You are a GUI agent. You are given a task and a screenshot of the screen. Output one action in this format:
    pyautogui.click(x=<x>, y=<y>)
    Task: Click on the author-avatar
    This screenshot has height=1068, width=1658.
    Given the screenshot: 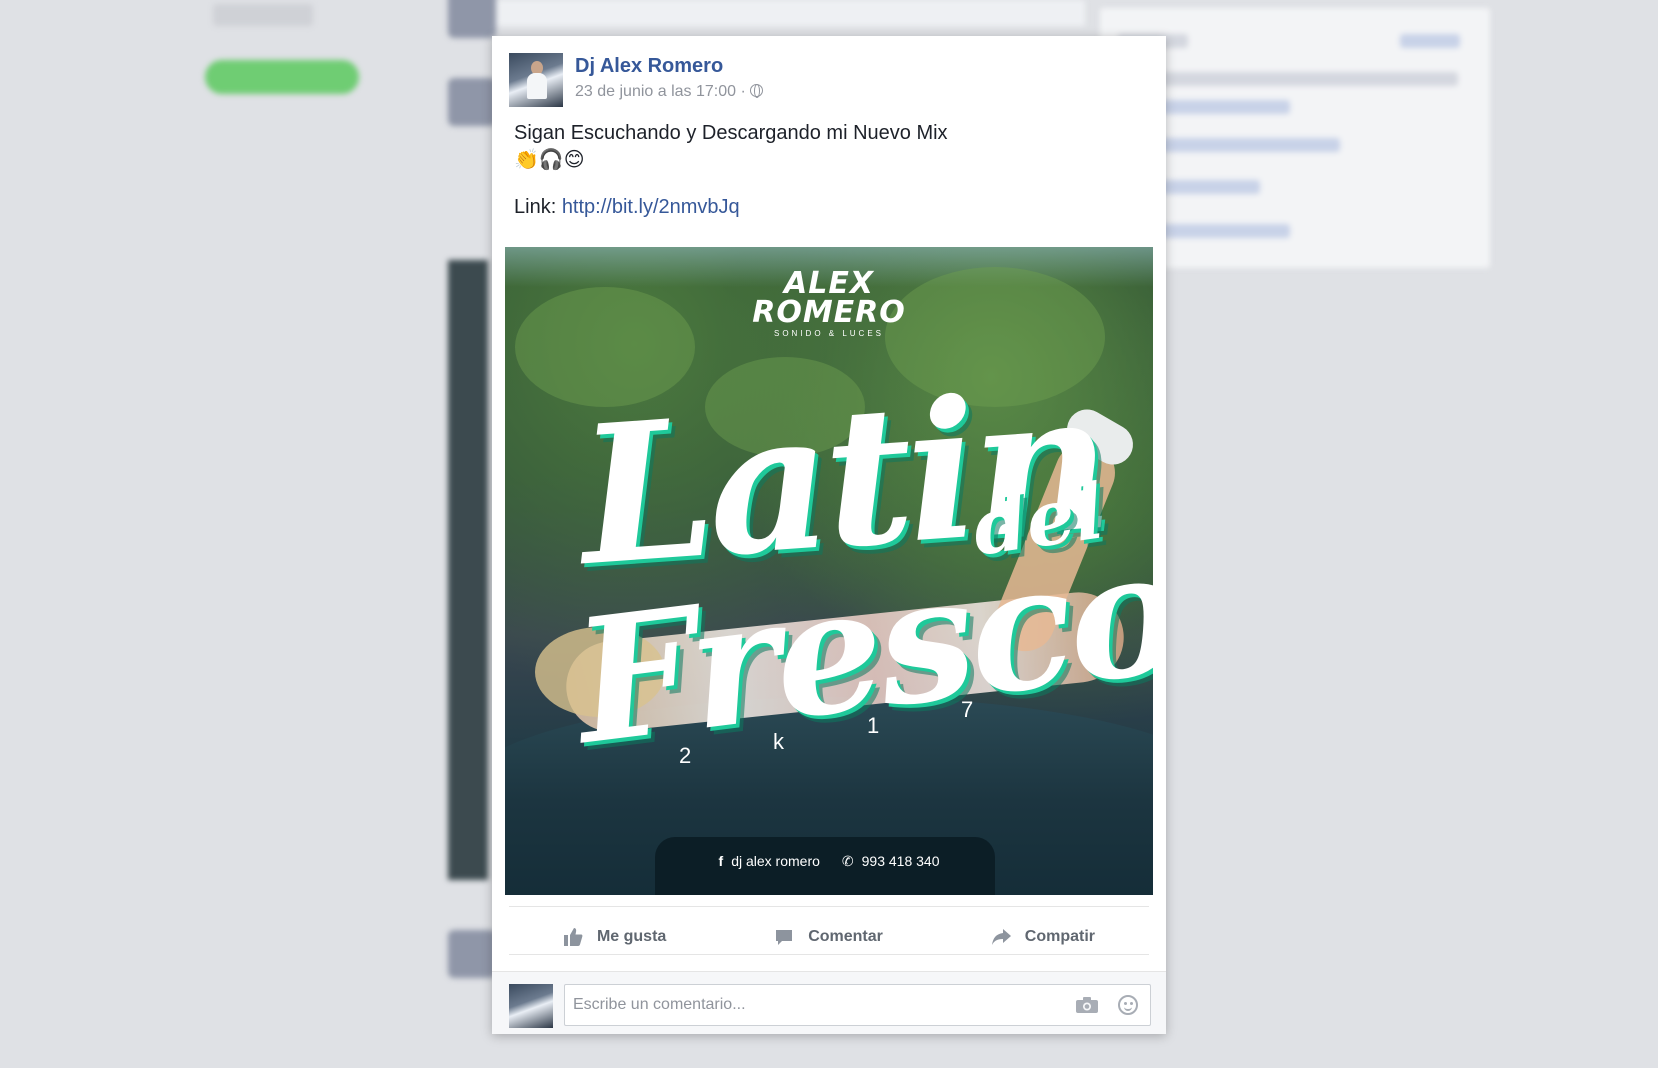 What is the action you would take?
    pyautogui.click(x=536, y=80)
    